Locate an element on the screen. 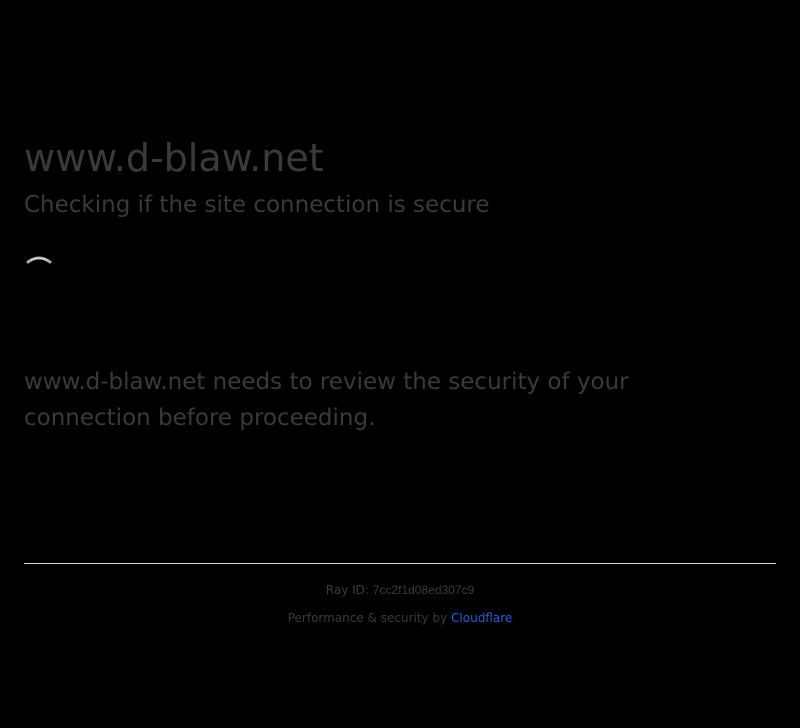 The height and width of the screenshot is (728, 800). page-title: www.d-blaw.net is located at coordinates (174, 158).